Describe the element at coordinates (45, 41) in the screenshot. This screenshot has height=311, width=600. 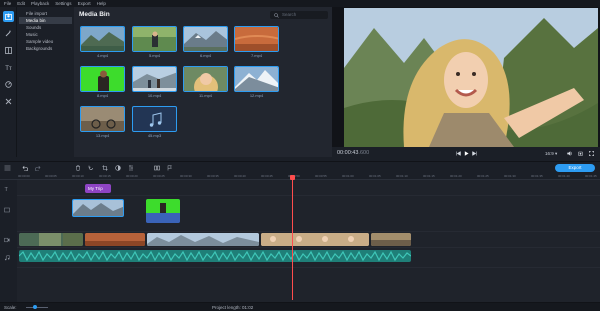
I see `category-sample-video: Sample video` at that location.